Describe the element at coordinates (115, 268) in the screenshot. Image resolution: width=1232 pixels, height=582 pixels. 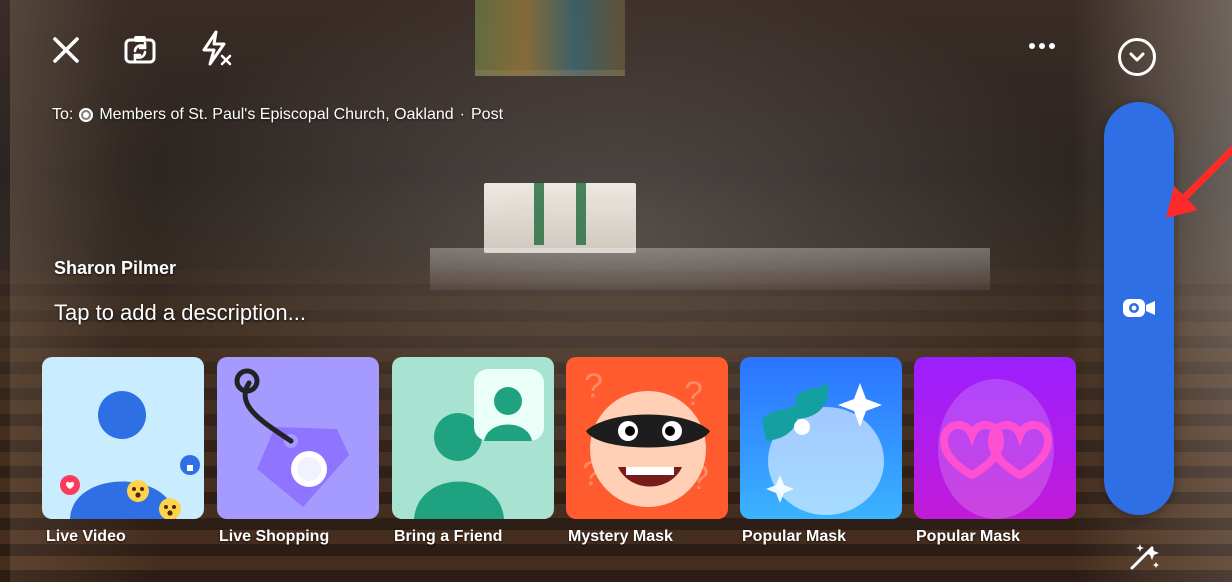
I see `user-name: Sharon Pilmer` at that location.